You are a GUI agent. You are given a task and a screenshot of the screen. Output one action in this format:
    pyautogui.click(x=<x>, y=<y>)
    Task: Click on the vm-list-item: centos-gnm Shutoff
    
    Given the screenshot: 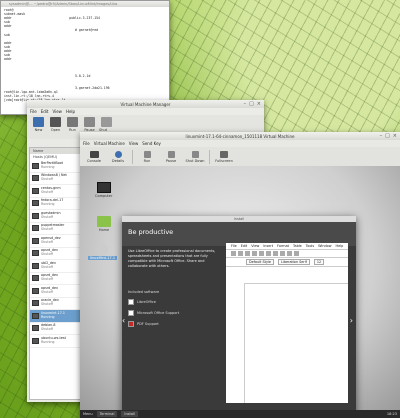 What is the action you would take?
    pyautogui.click(x=55, y=191)
    